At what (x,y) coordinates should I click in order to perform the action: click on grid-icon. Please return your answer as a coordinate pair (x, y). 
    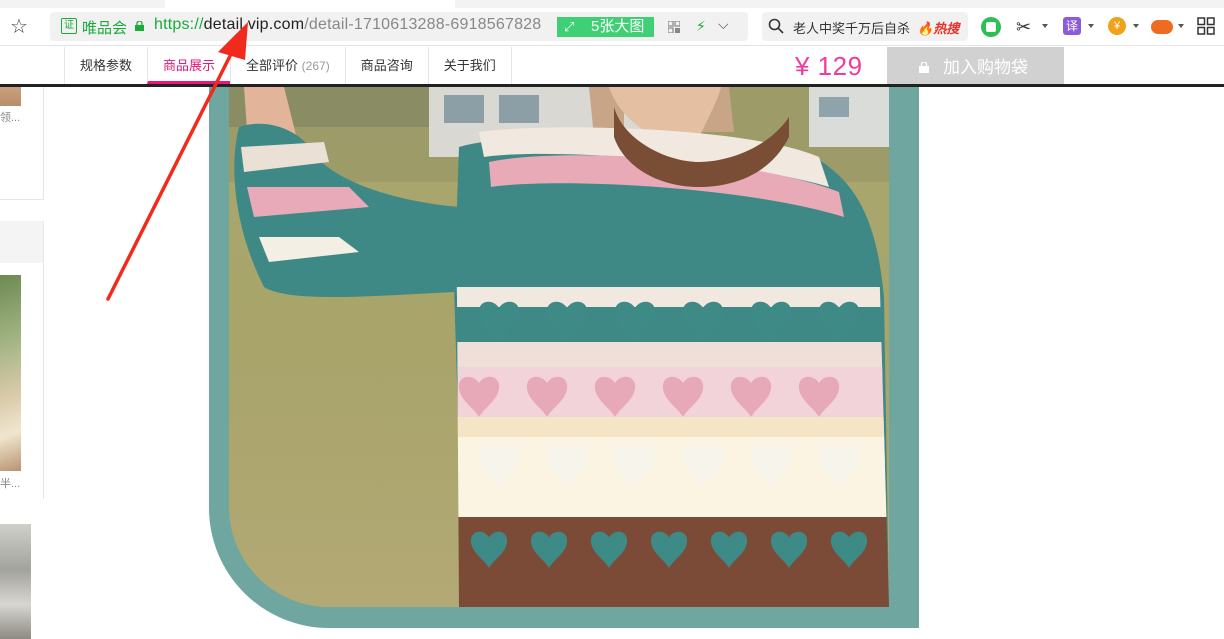
    Looking at the image, I should click on (1206, 26).